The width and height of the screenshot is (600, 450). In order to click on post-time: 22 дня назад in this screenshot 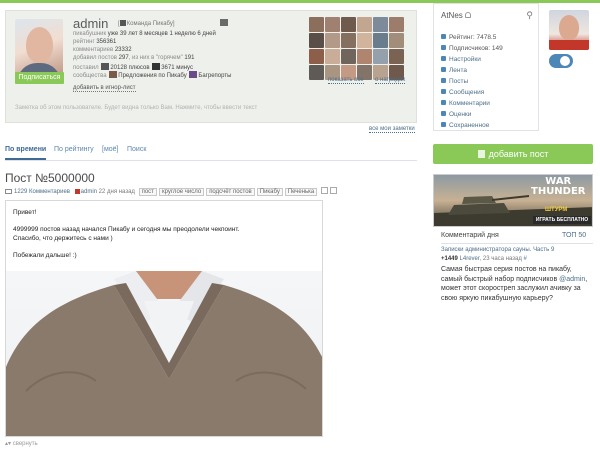, I will do `click(116, 192)`.